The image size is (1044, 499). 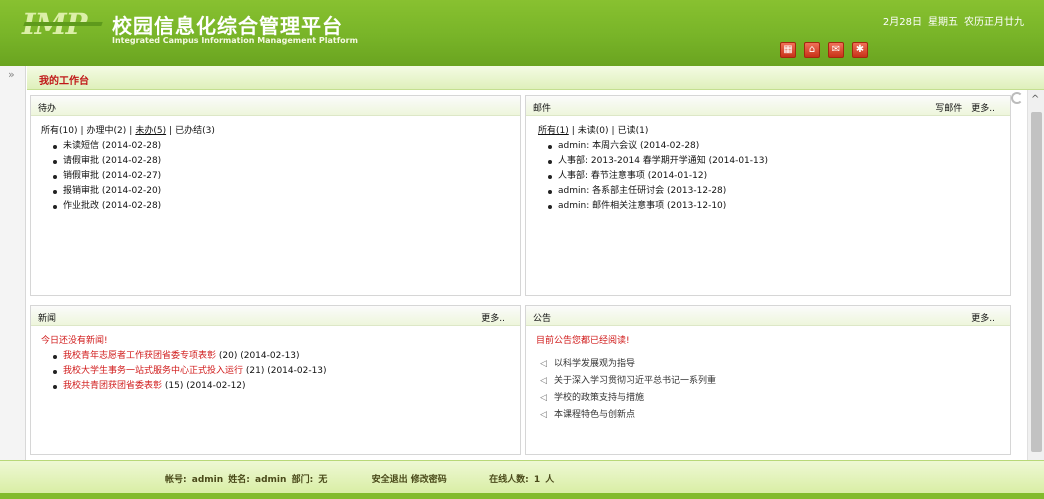 I want to click on announcement-more-link: 更多.., so click(x=983, y=317).